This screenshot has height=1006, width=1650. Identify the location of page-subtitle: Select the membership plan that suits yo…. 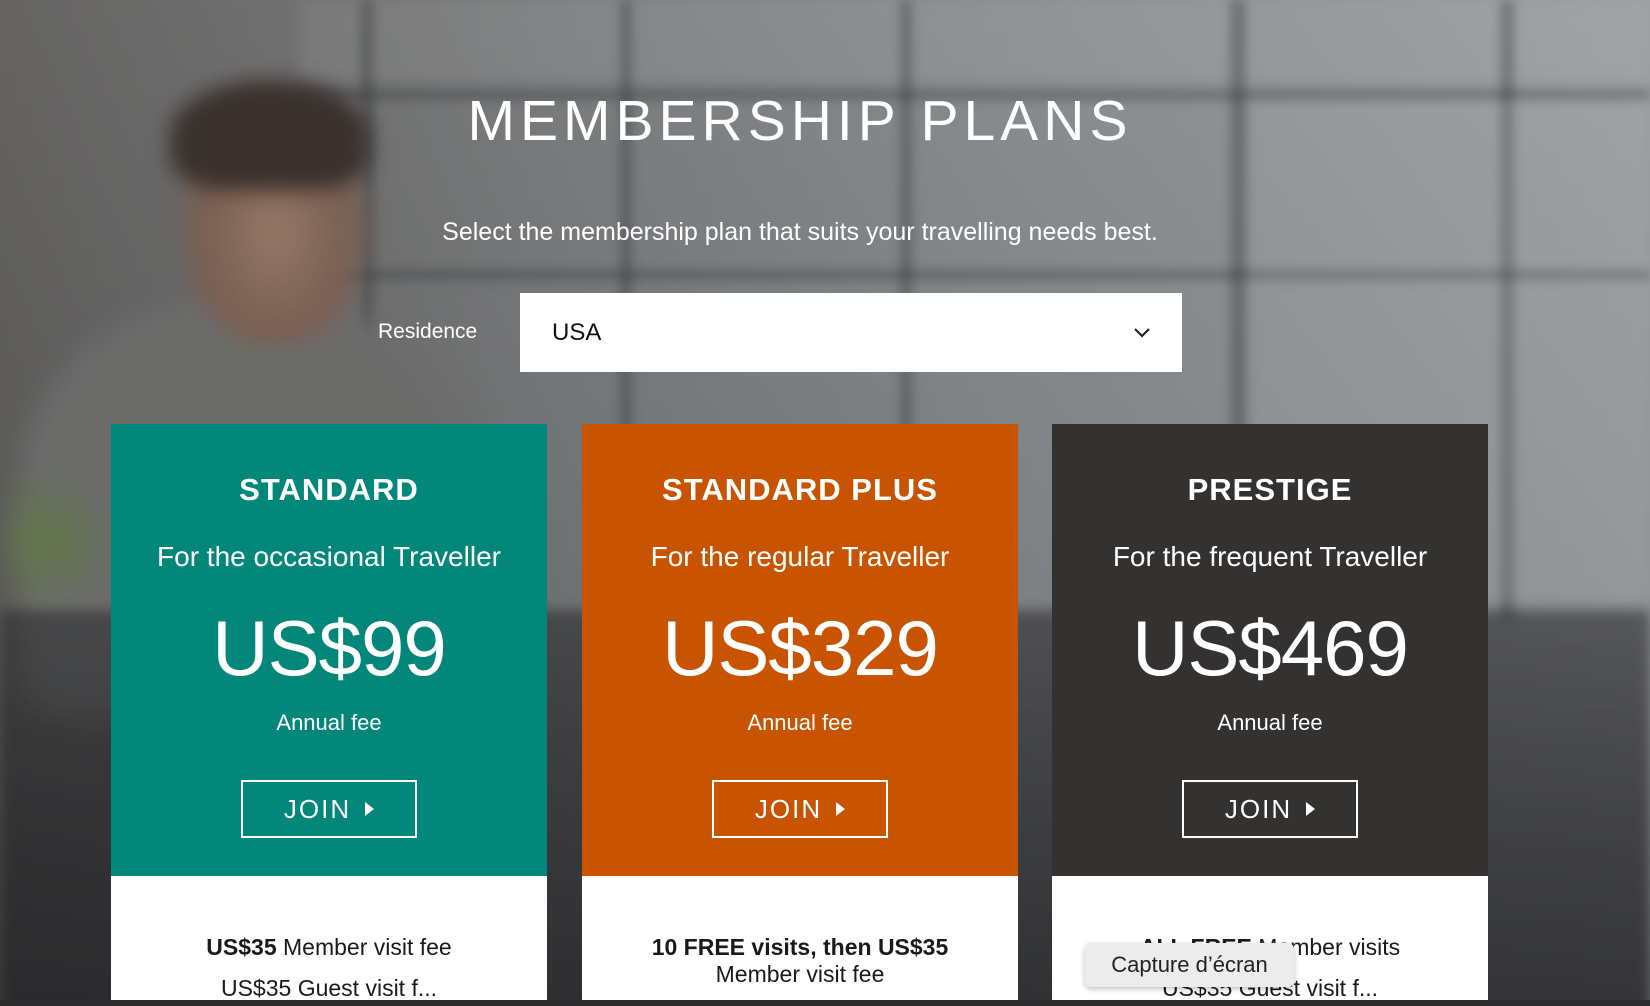
(800, 232).